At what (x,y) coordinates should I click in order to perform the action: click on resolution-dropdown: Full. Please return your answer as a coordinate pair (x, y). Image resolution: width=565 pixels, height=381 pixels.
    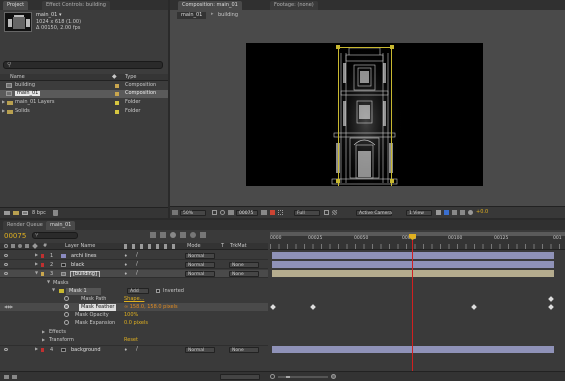
    Looking at the image, I should click on (307, 213).